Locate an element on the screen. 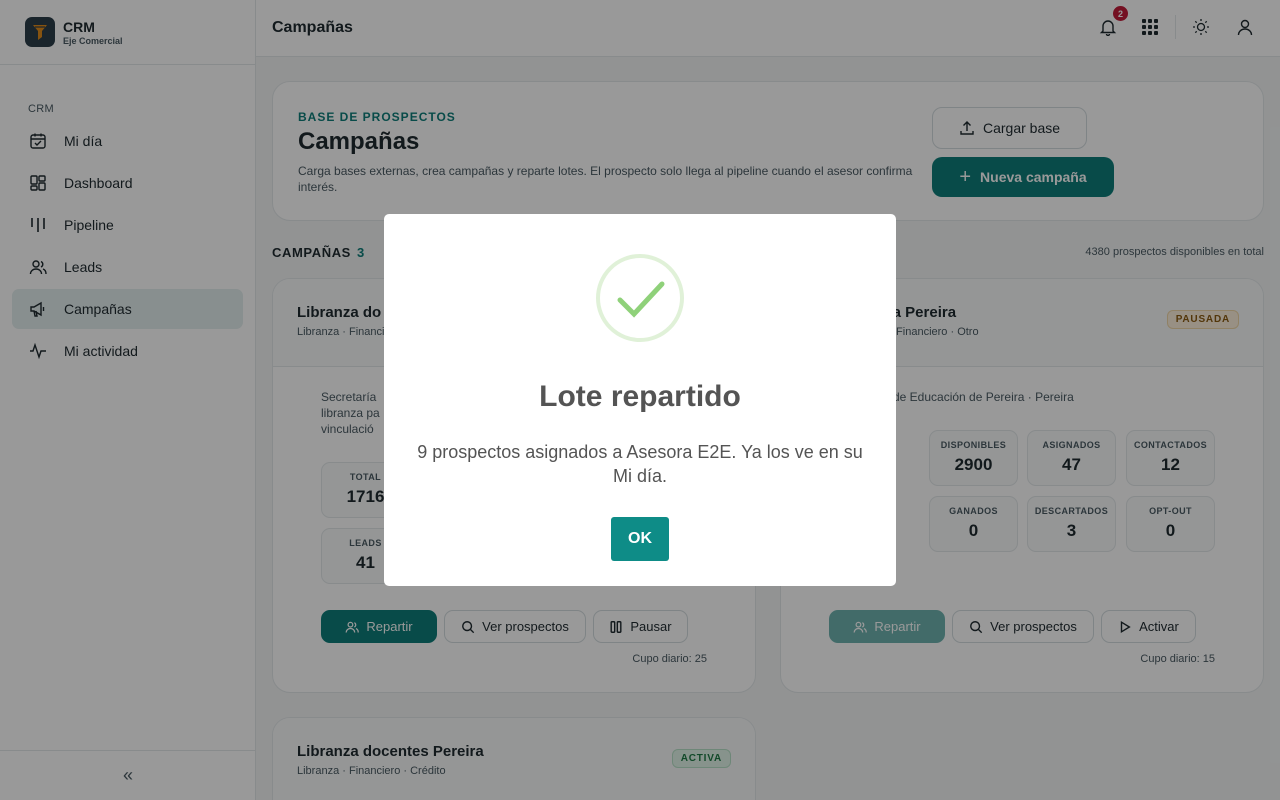  ok-button: OK is located at coordinates (640, 539).